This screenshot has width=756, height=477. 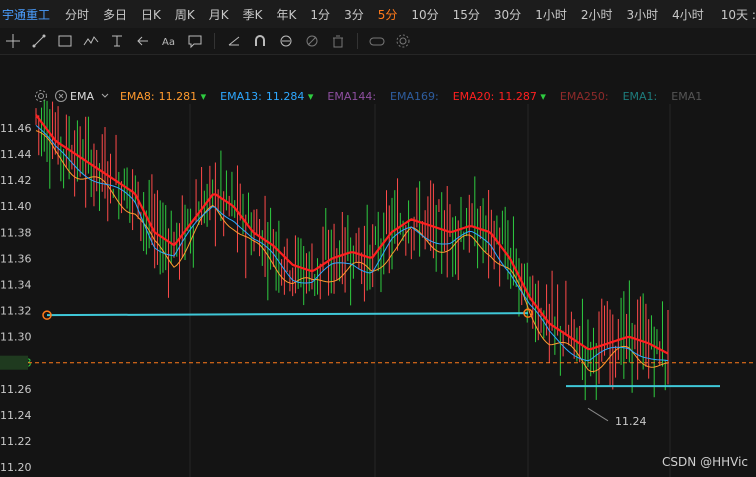 What do you see at coordinates (143, 41) in the screenshot?
I see `arrow-left-icon` at bounding box center [143, 41].